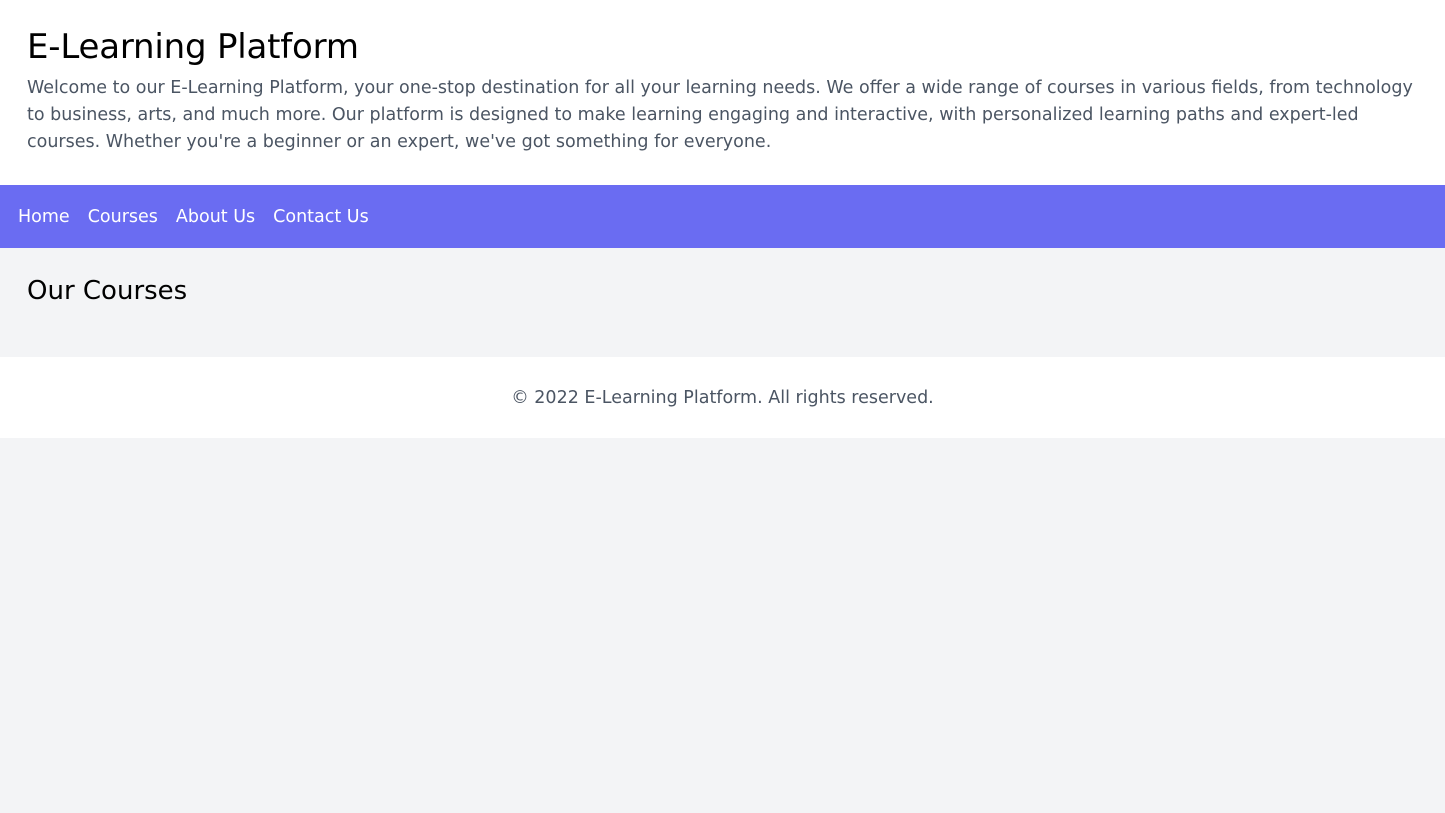  What do you see at coordinates (321, 217) in the screenshot?
I see `nav-link-contact-us: Contact Us` at bounding box center [321, 217].